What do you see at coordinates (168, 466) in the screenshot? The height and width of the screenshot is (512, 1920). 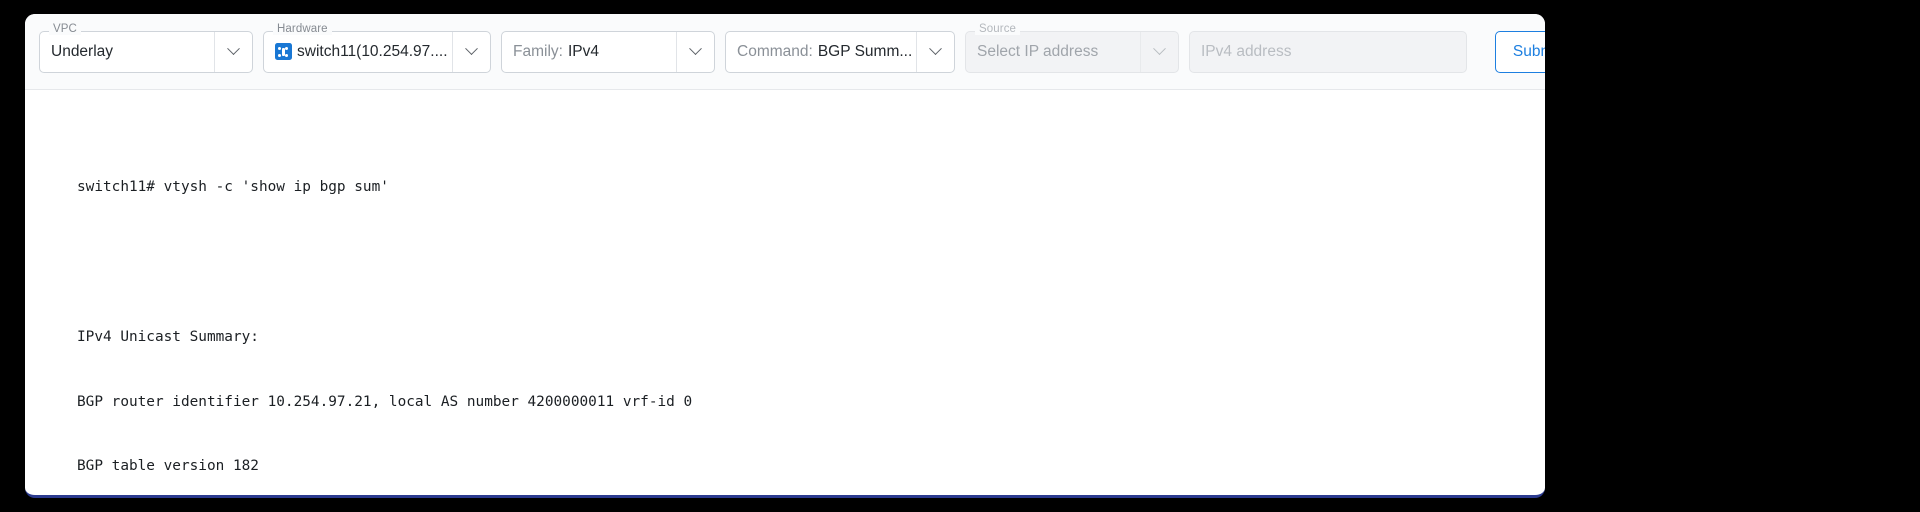 I see `terminal-summary-line: BGP table version 182` at bounding box center [168, 466].